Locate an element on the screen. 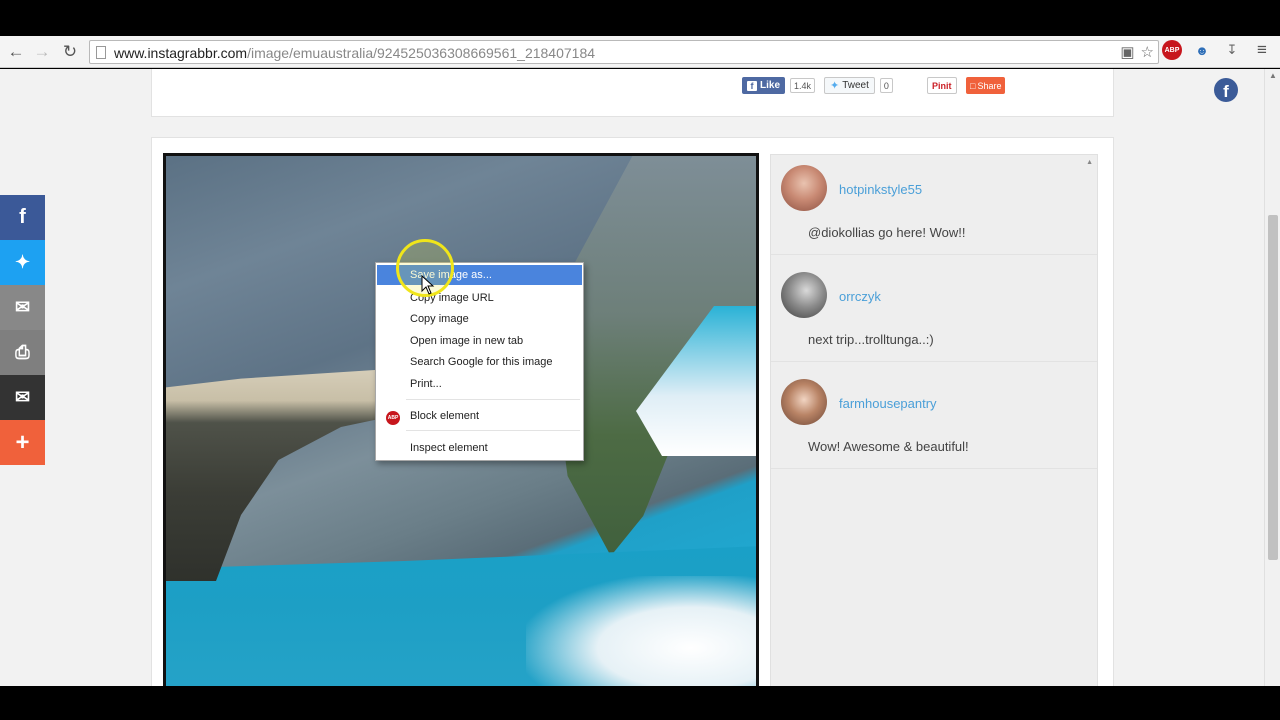 Image resolution: width=1280 pixels, height=720 pixels. email-share-icon: ✉ is located at coordinates (22, 307).